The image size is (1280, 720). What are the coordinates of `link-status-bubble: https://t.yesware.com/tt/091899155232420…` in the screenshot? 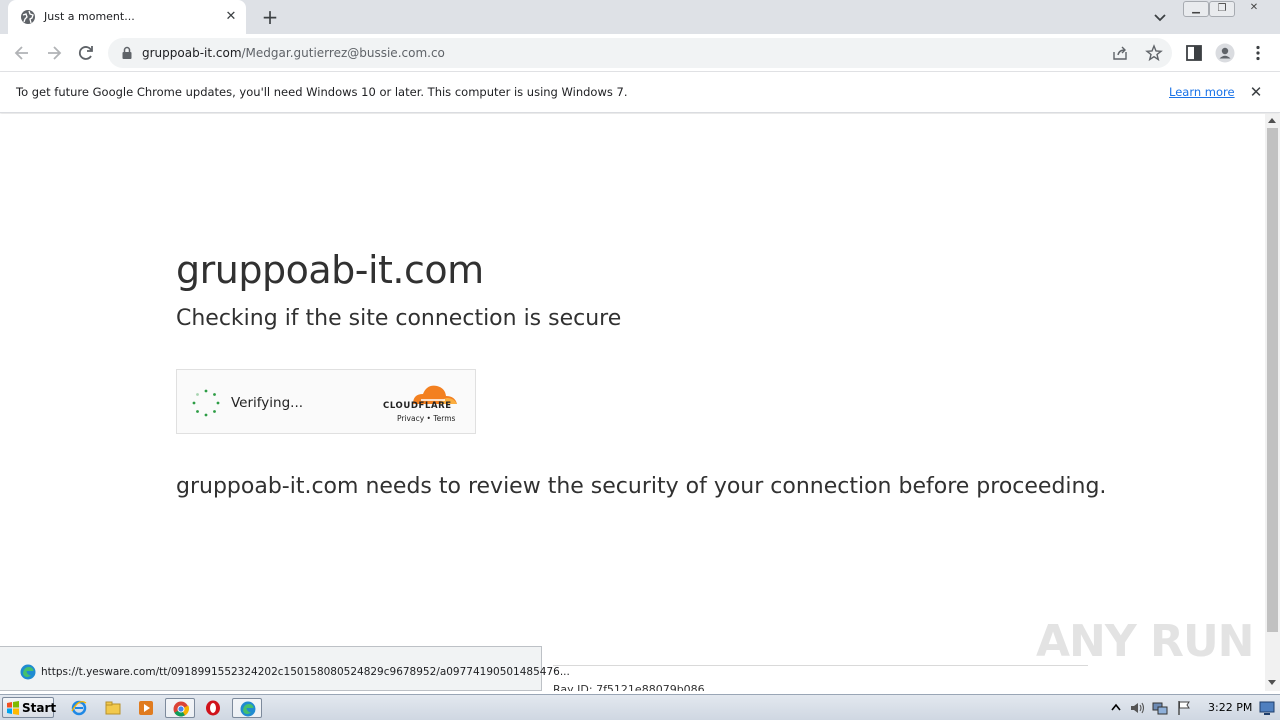 It's located at (285, 668).